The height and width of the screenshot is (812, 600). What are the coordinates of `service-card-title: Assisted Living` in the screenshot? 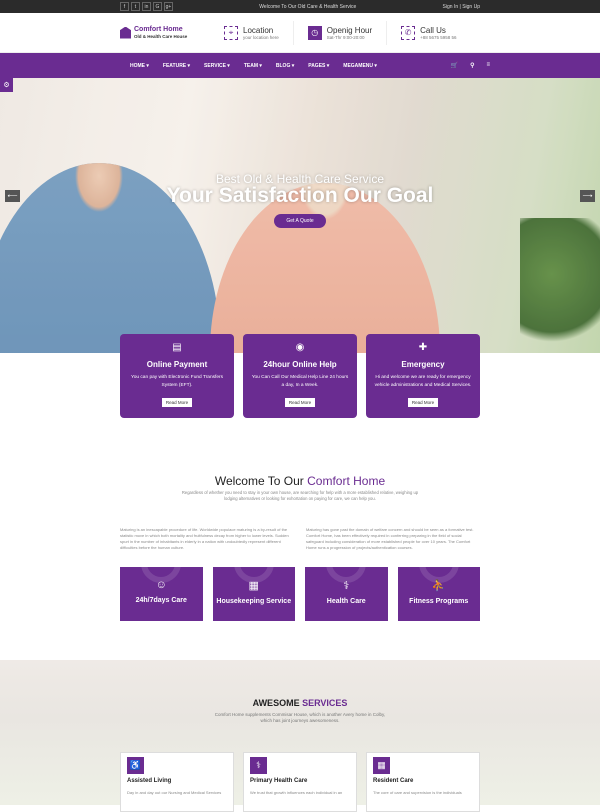 It's located at (149, 781).